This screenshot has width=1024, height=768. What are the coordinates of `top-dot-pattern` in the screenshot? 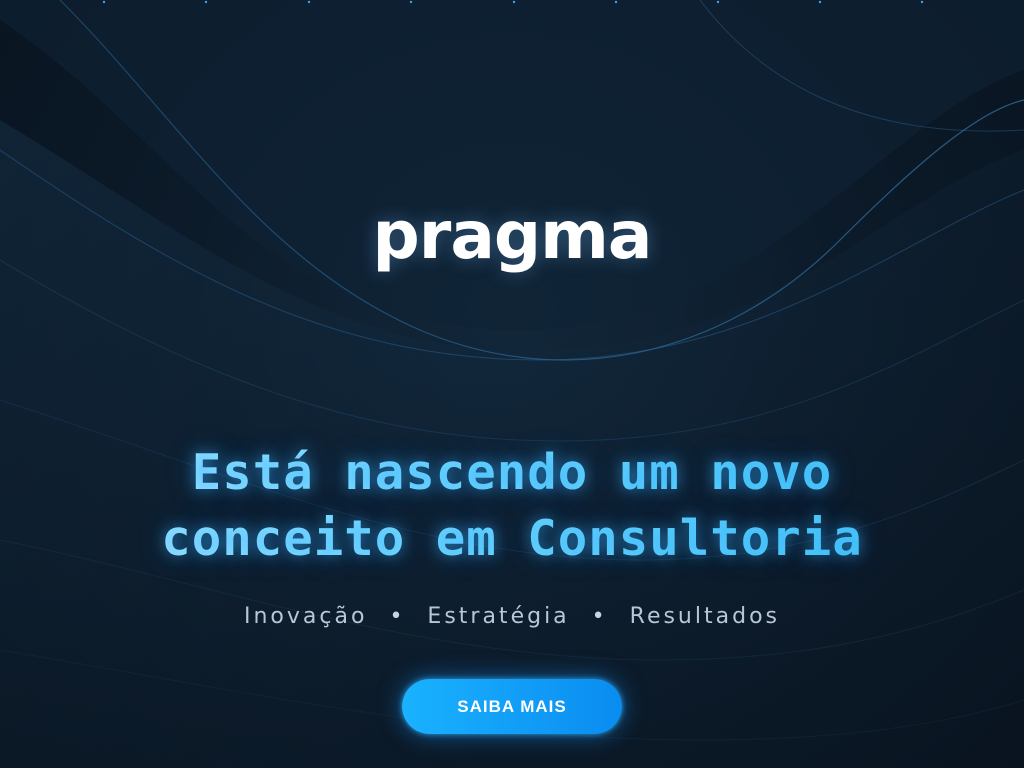 It's located at (513, 2).